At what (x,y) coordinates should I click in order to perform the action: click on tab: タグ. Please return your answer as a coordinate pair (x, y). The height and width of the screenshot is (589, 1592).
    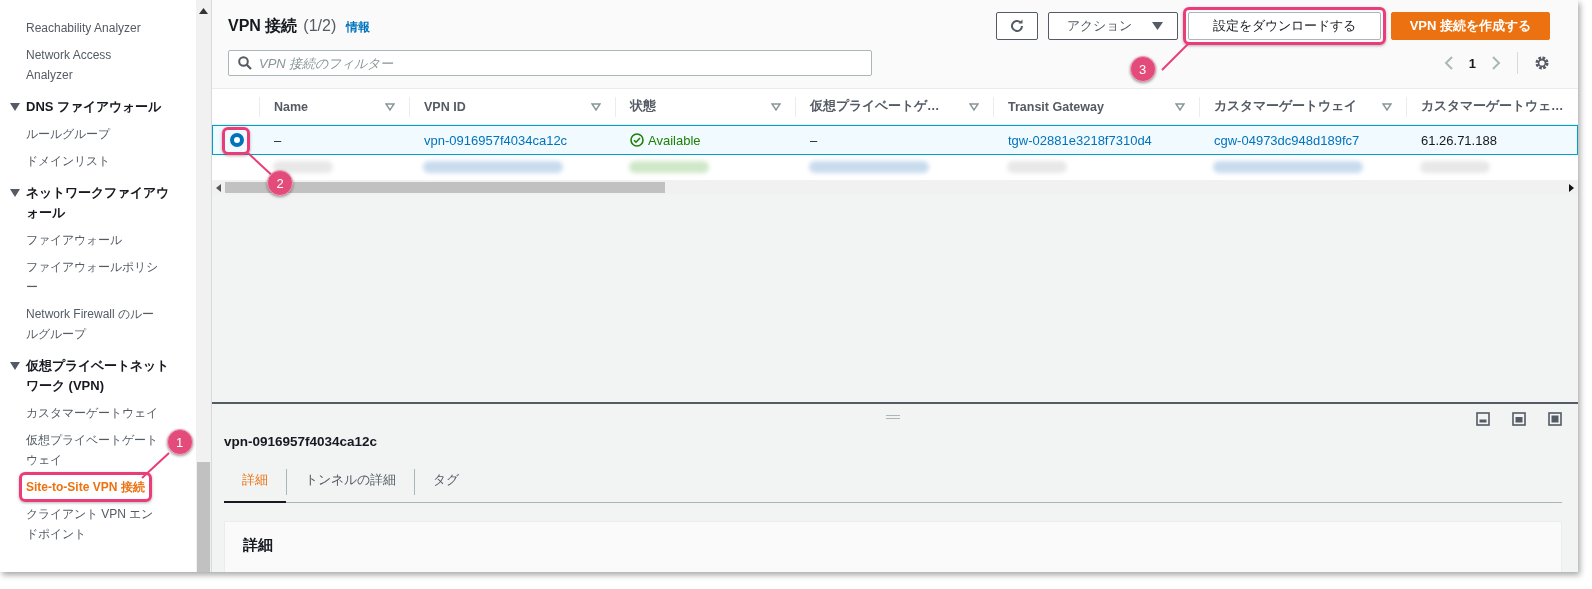
    Looking at the image, I should click on (446, 482).